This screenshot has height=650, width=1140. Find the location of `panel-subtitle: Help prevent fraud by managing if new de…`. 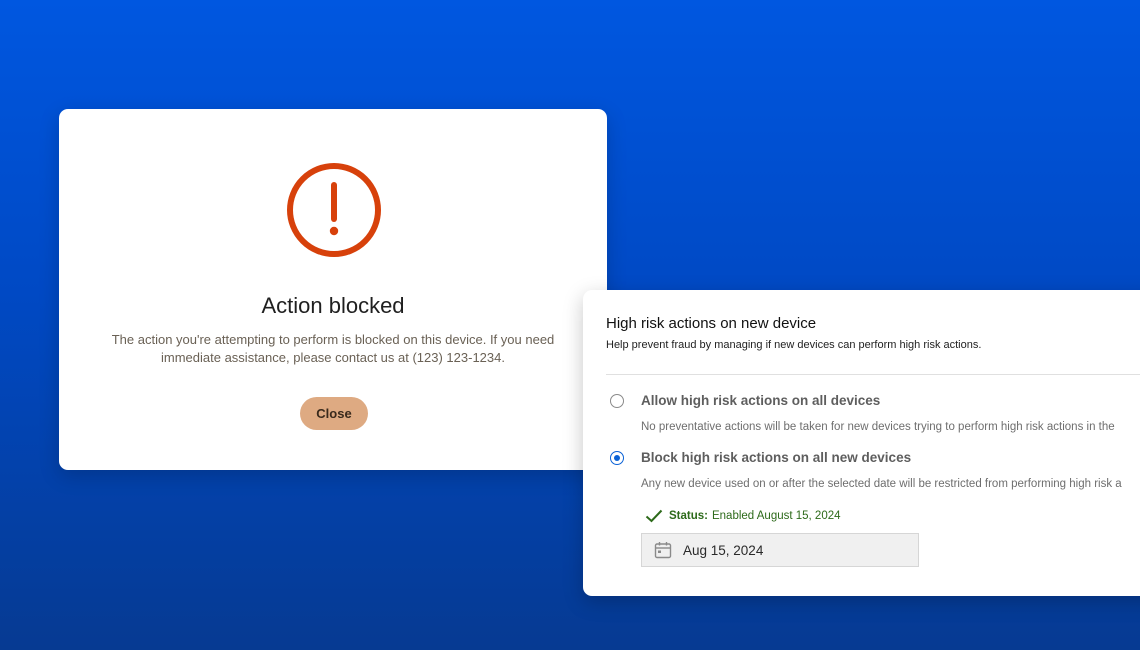

panel-subtitle: Help prevent fraud by managing if new de… is located at coordinates (794, 345).